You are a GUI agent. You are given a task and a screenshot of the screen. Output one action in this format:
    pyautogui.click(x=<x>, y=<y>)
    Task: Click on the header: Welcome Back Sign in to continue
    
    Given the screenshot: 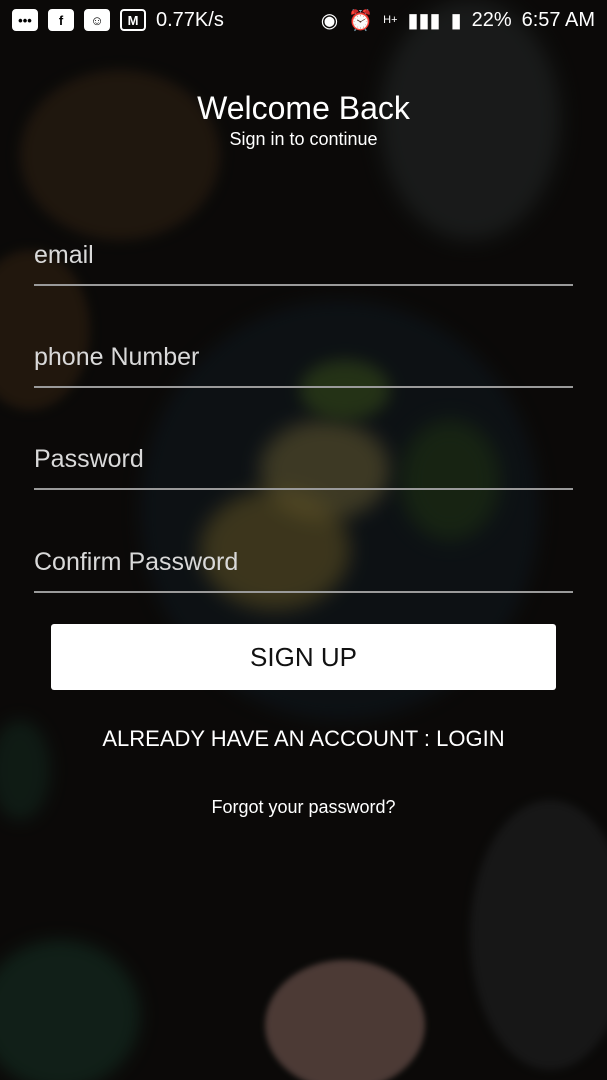 What is the action you would take?
    pyautogui.click(x=303, y=120)
    